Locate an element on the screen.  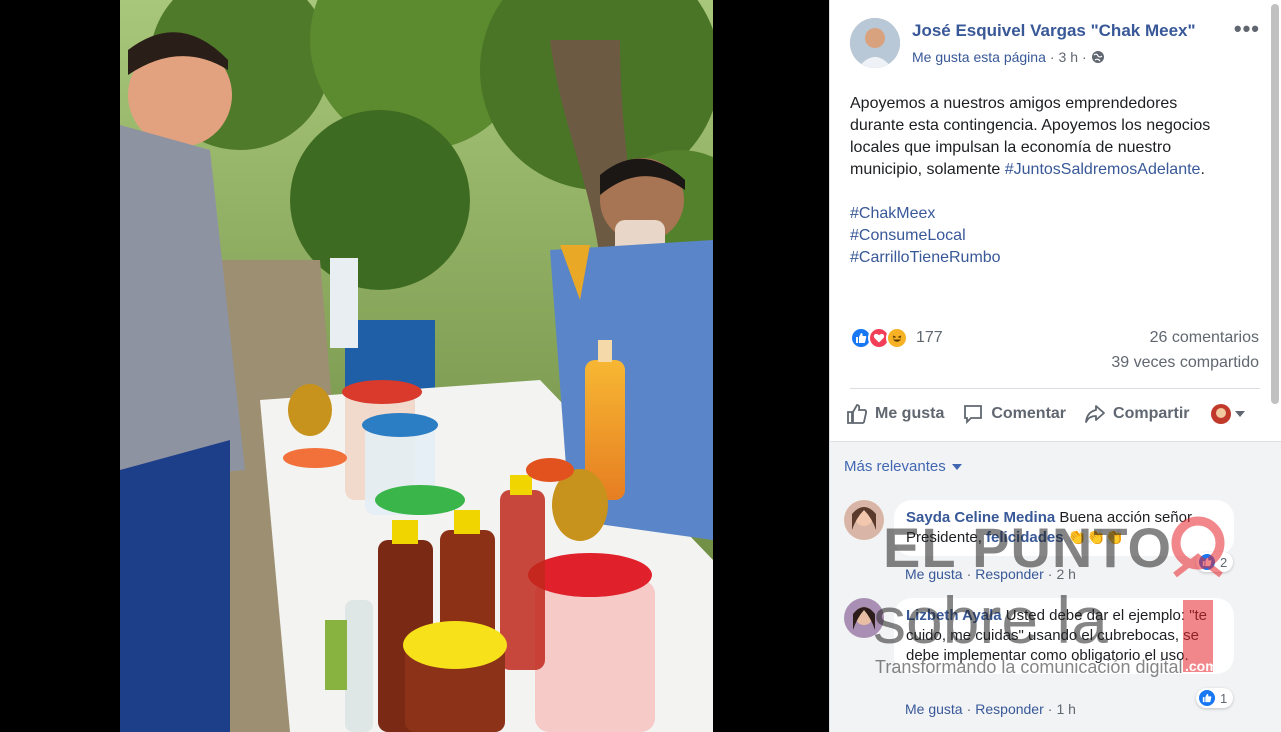
comment-actions: Me gusta · Responder · 1 h is located at coordinates (990, 709).